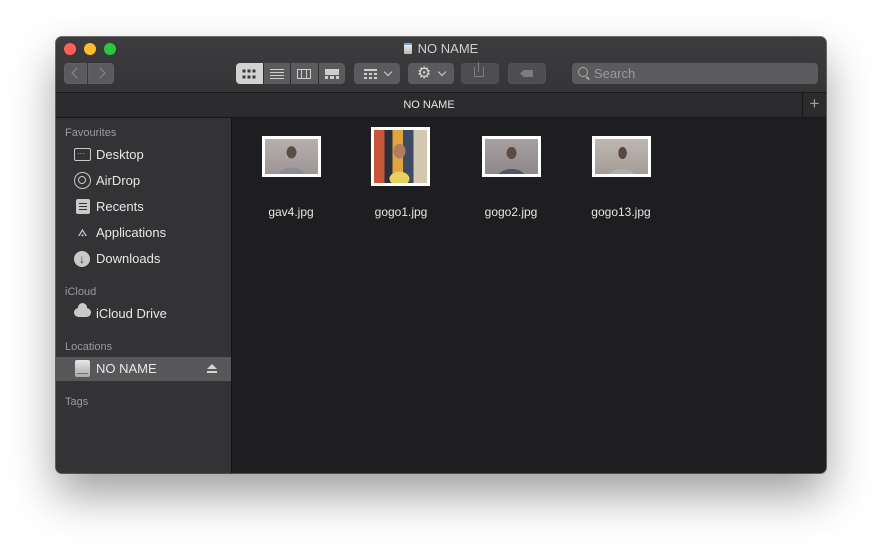  Describe the element at coordinates (82, 154) in the screenshot. I see `desktop-icon` at that location.